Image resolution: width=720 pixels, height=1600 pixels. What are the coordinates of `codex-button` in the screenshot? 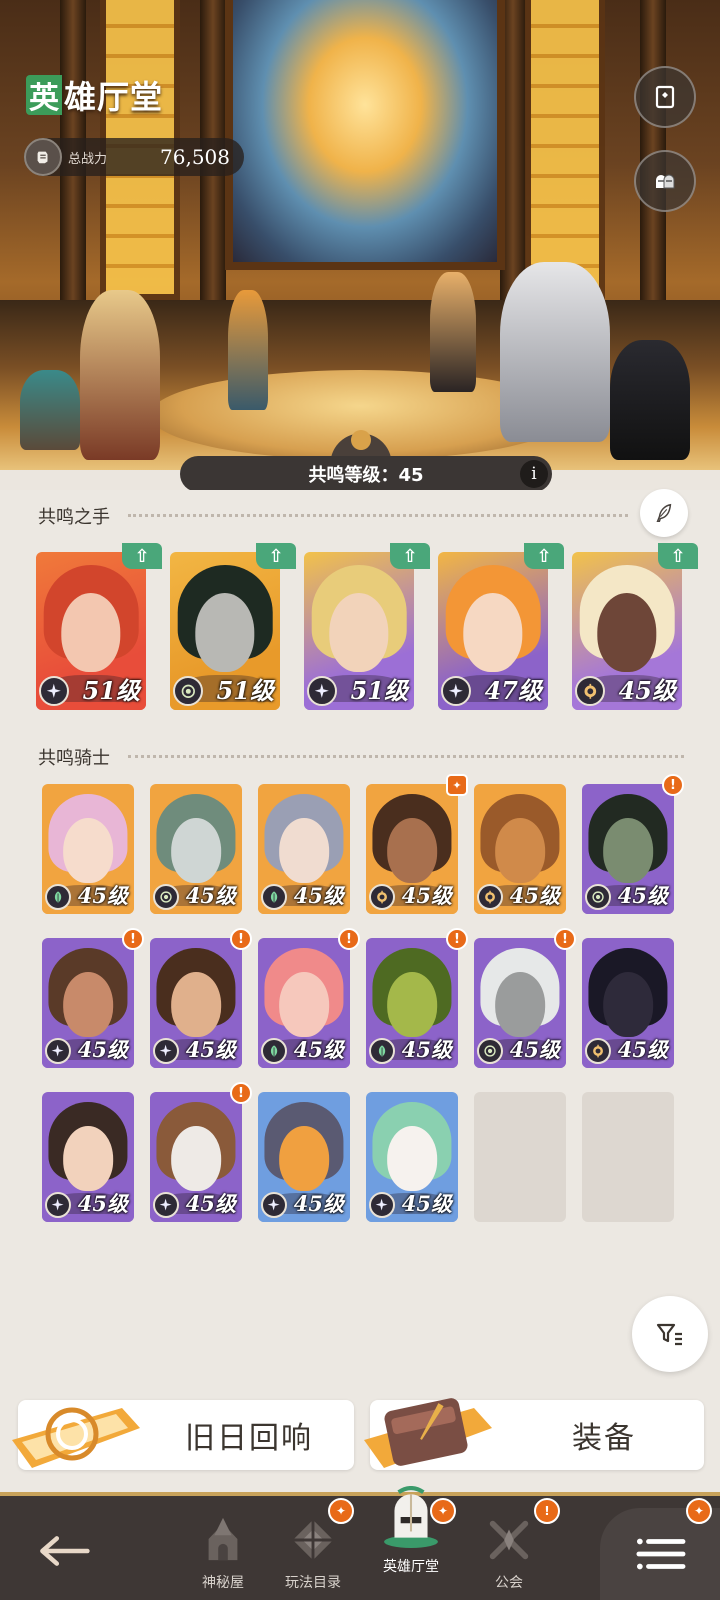 It's located at (665, 97).